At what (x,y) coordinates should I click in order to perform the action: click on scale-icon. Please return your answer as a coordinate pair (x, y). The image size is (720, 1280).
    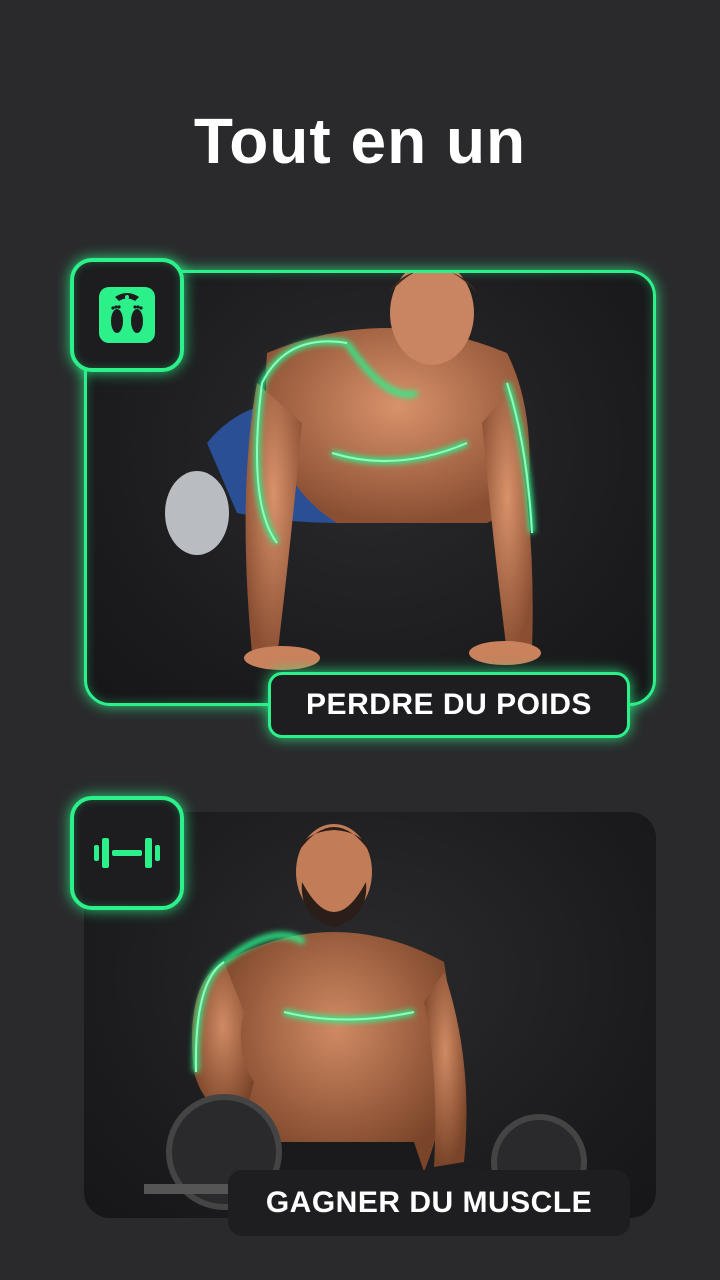
    Looking at the image, I should click on (127, 315).